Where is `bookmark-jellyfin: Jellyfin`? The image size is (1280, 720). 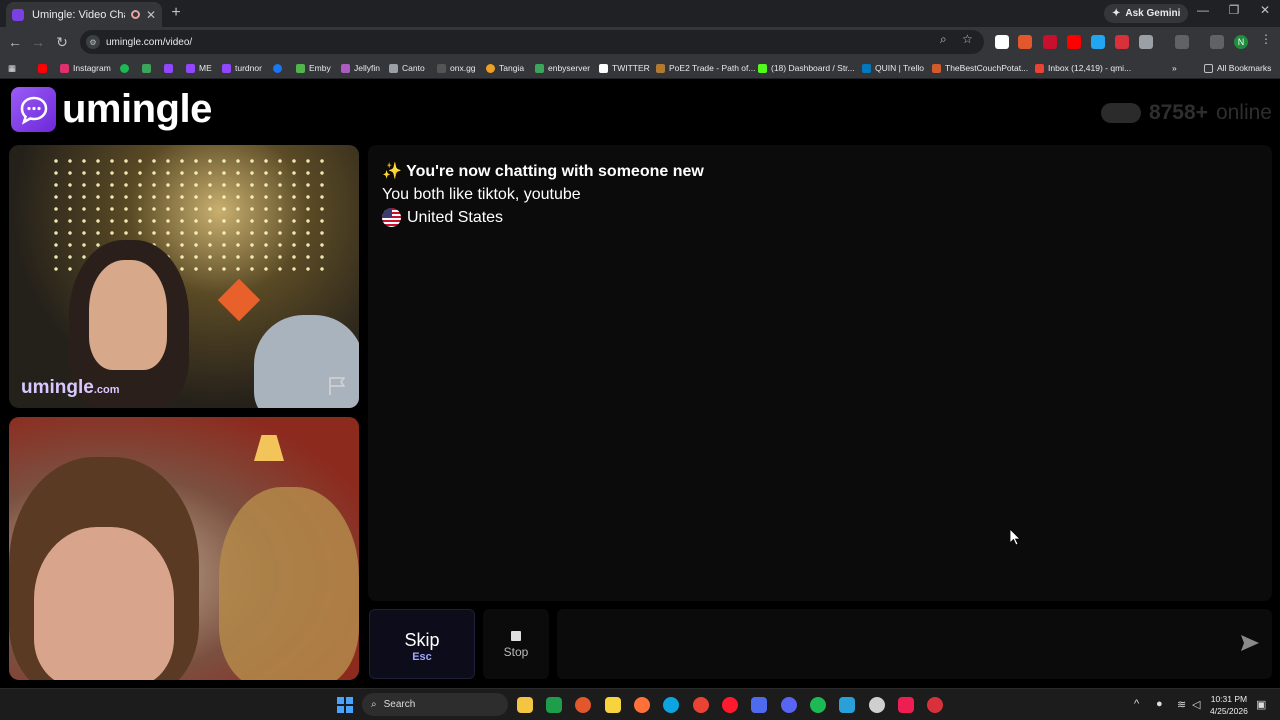
bookmark-jellyfin: Jellyfin is located at coordinates (360, 68).